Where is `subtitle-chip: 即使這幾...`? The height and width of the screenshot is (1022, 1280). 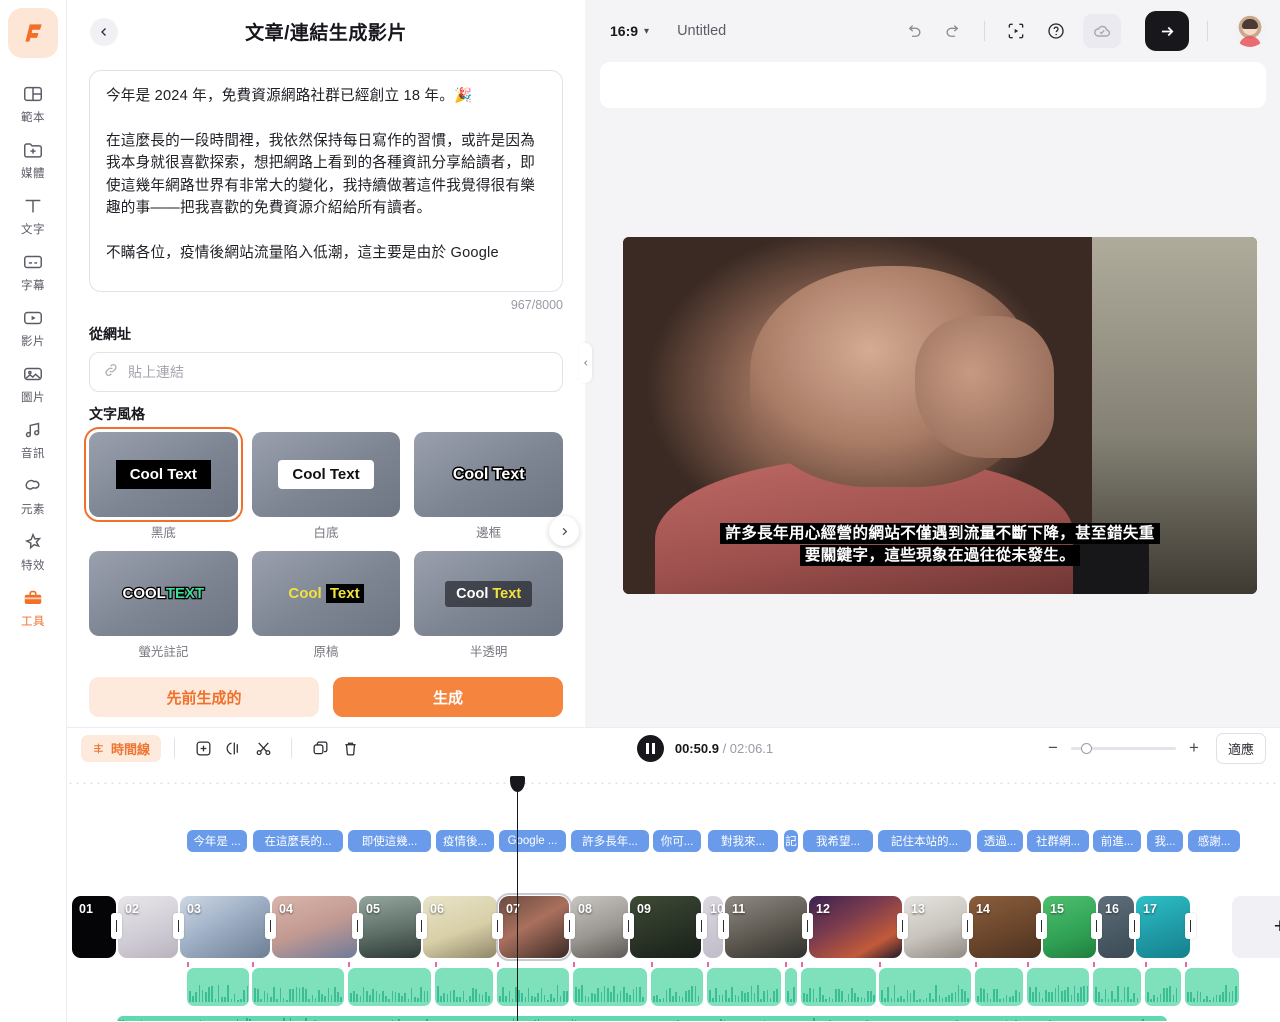
subtitle-chip: 即使這幾... is located at coordinates (389, 841).